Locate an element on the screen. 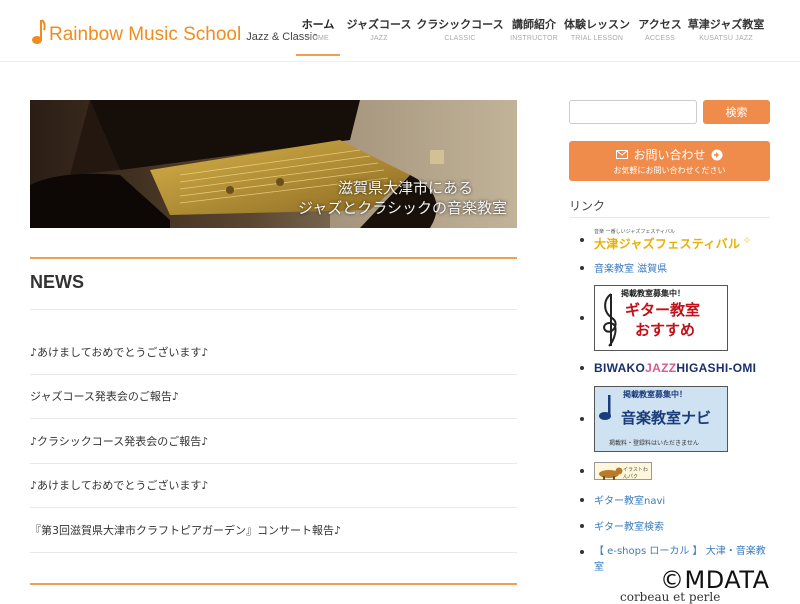 This screenshot has height=604, width=800. search-button: 検索 is located at coordinates (736, 112).